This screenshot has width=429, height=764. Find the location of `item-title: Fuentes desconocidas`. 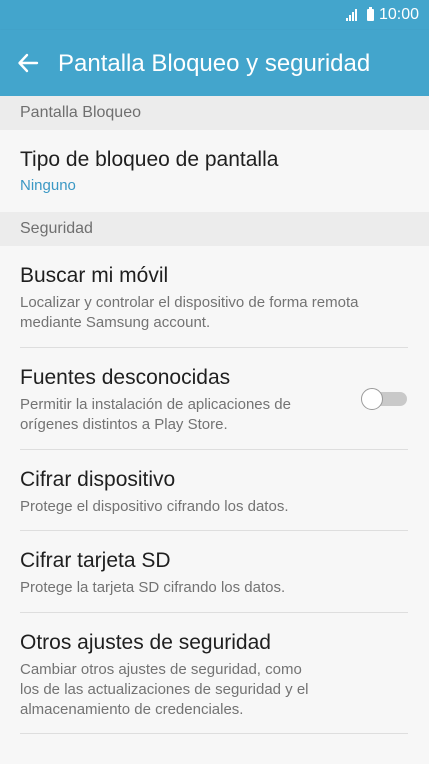

item-title: Fuentes desconocidas is located at coordinates (125, 377).